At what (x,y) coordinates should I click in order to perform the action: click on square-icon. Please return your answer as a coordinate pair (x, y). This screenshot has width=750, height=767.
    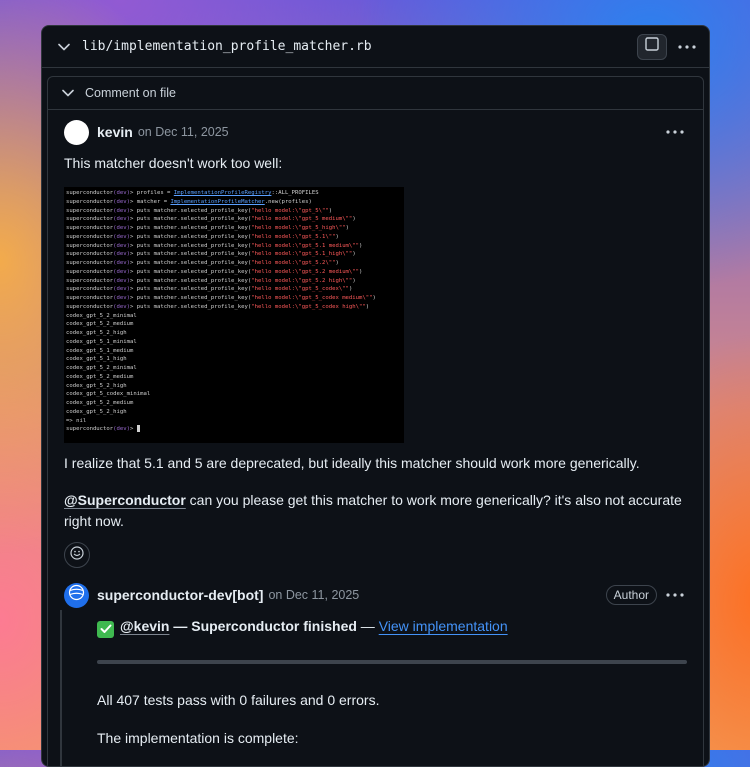
    Looking at the image, I should click on (652, 46).